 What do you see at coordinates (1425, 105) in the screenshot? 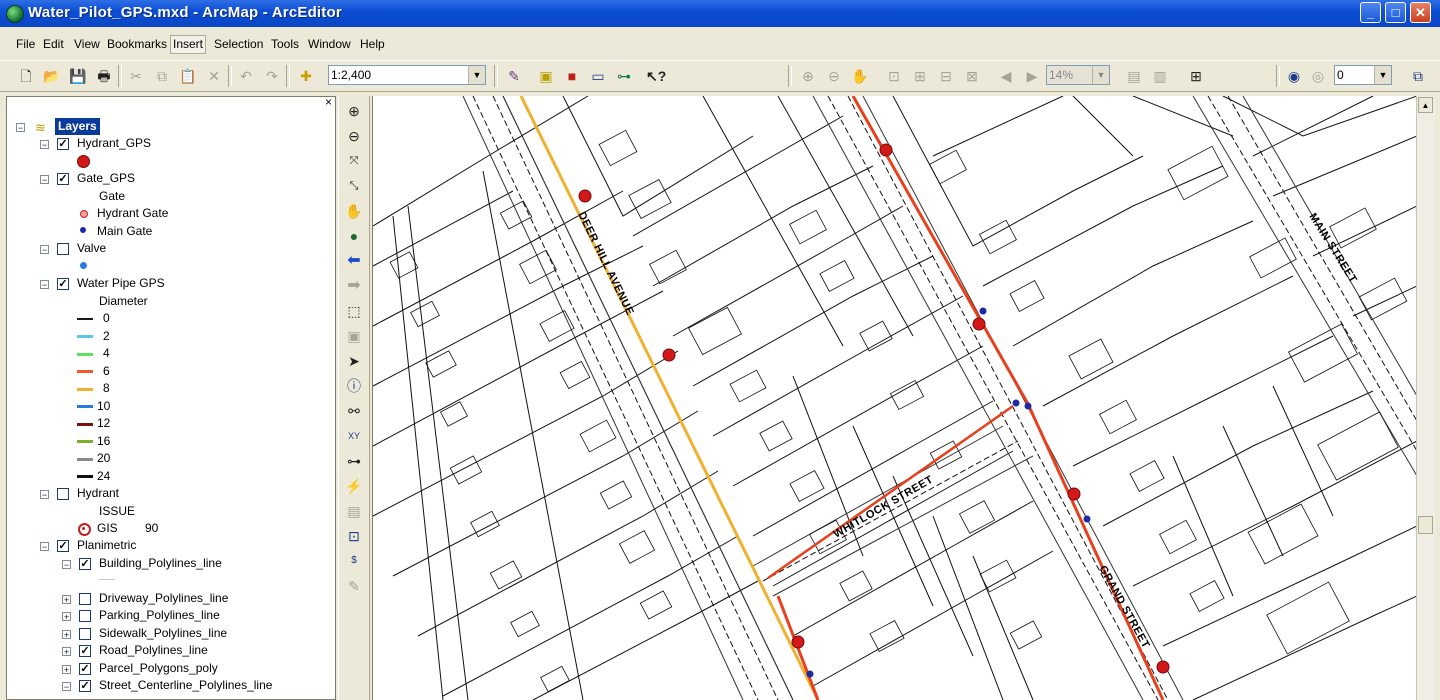
I see `scroll-up-icon: ▲` at bounding box center [1425, 105].